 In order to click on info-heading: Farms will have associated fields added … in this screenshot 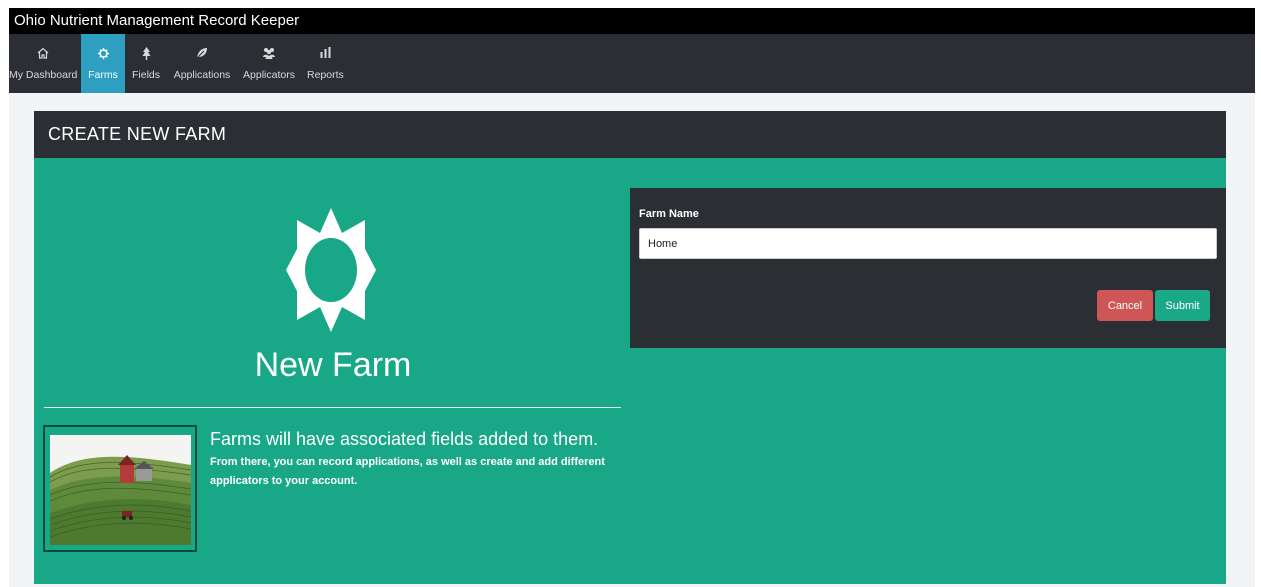, I will do `click(404, 439)`.